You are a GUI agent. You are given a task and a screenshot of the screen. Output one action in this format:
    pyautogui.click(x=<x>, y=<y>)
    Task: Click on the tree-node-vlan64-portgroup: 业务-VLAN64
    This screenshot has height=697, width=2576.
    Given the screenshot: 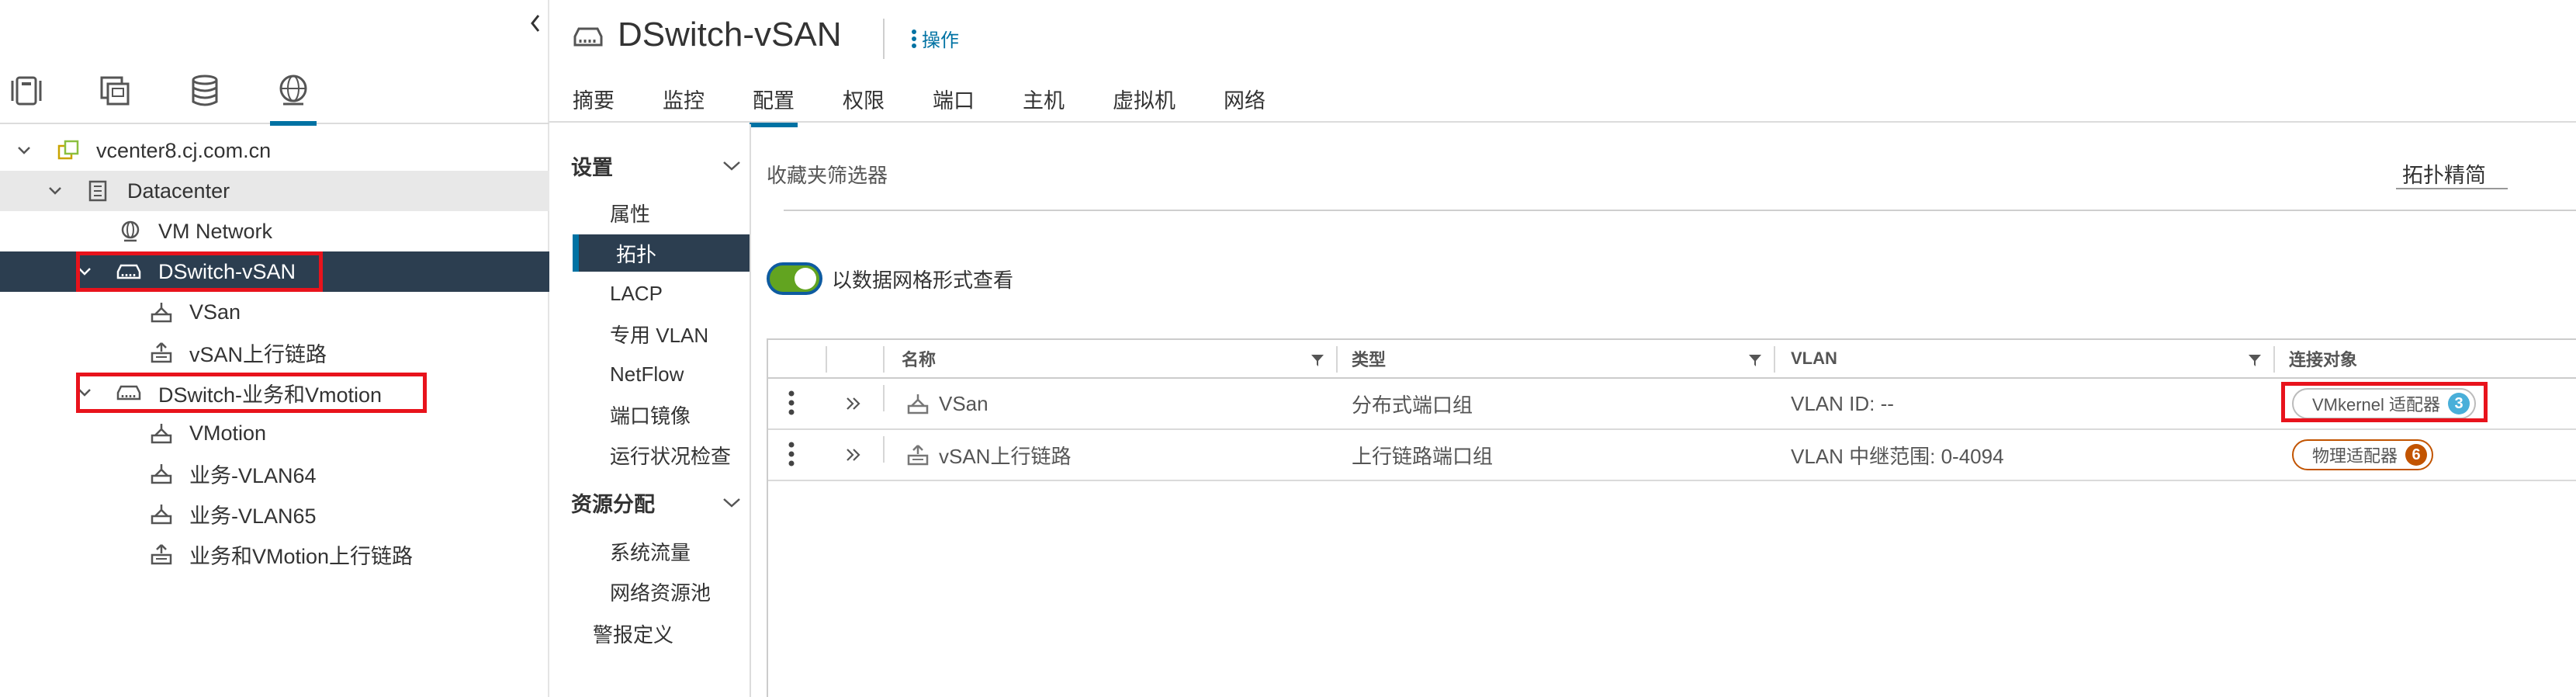 What is the action you would take?
    pyautogui.click(x=274, y=473)
    